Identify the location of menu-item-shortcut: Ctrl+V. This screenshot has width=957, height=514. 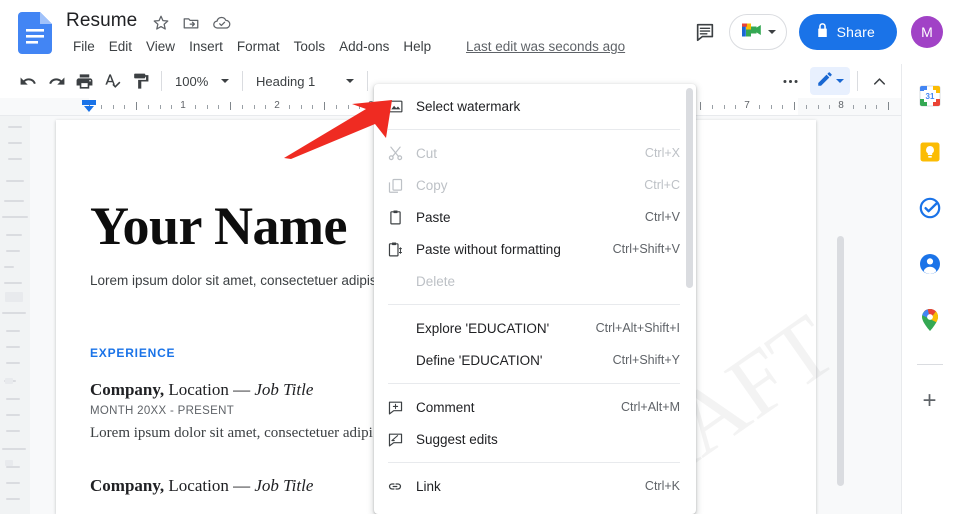
(662, 217).